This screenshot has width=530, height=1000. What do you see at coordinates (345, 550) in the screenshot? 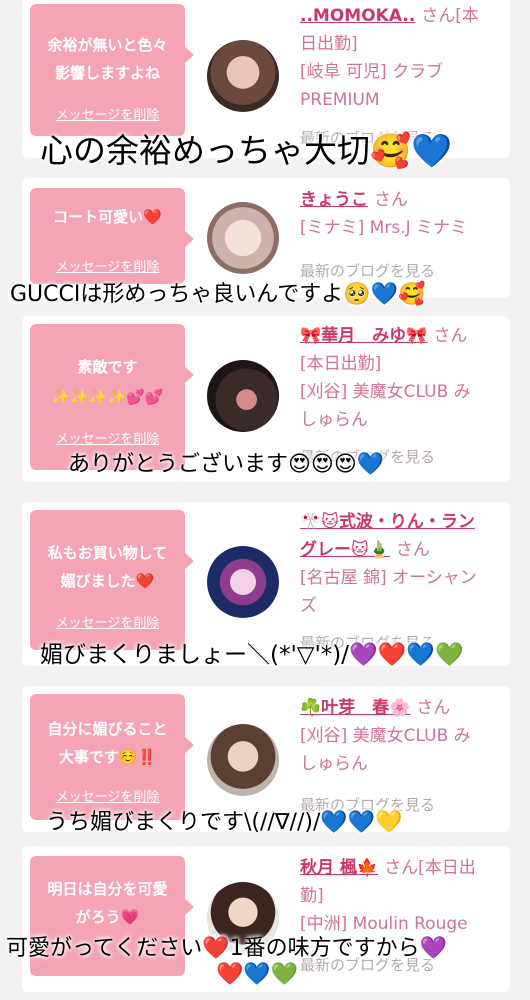
I see `profile-name-link: グレー🐱🎍` at bounding box center [345, 550].